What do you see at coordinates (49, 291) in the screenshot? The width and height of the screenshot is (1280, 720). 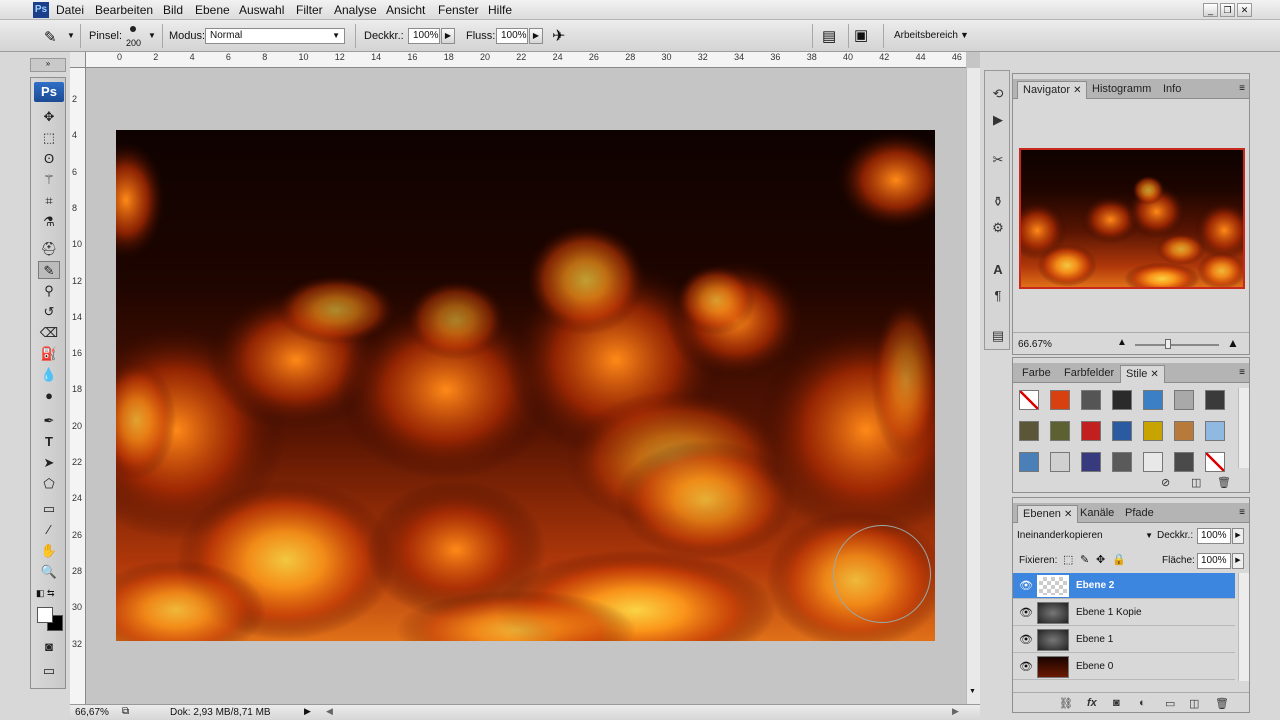 I see `clone-stamp-tool-icon: ⚲` at bounding box center [49, 291].